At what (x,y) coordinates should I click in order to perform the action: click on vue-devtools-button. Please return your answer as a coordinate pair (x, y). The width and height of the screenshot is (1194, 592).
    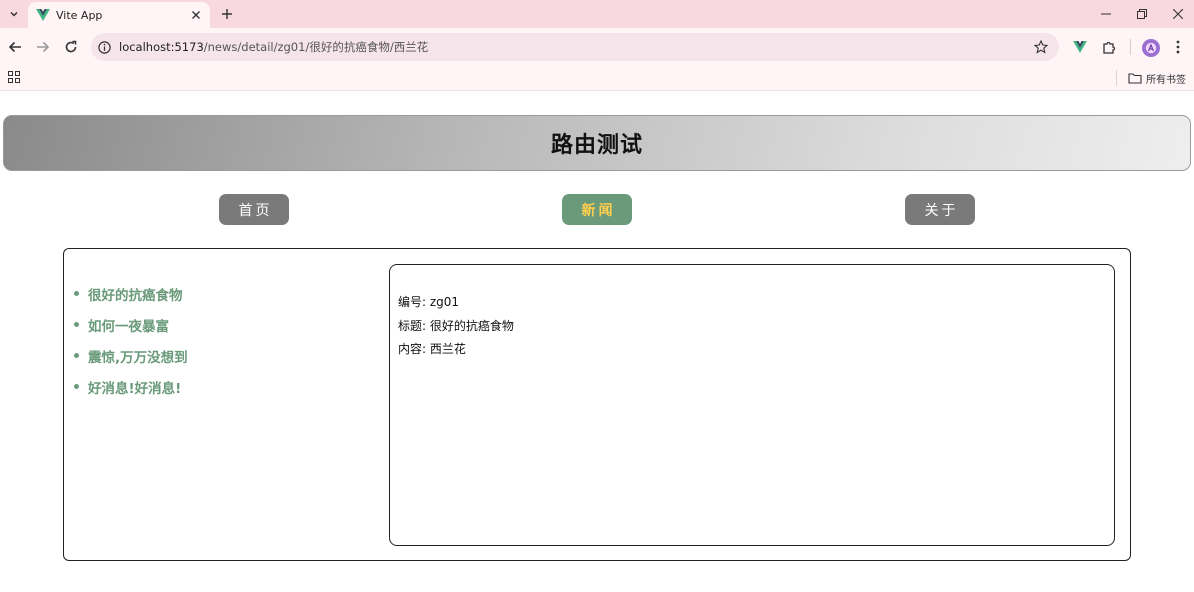
    Looking at the image, I should click on (1080, 47).